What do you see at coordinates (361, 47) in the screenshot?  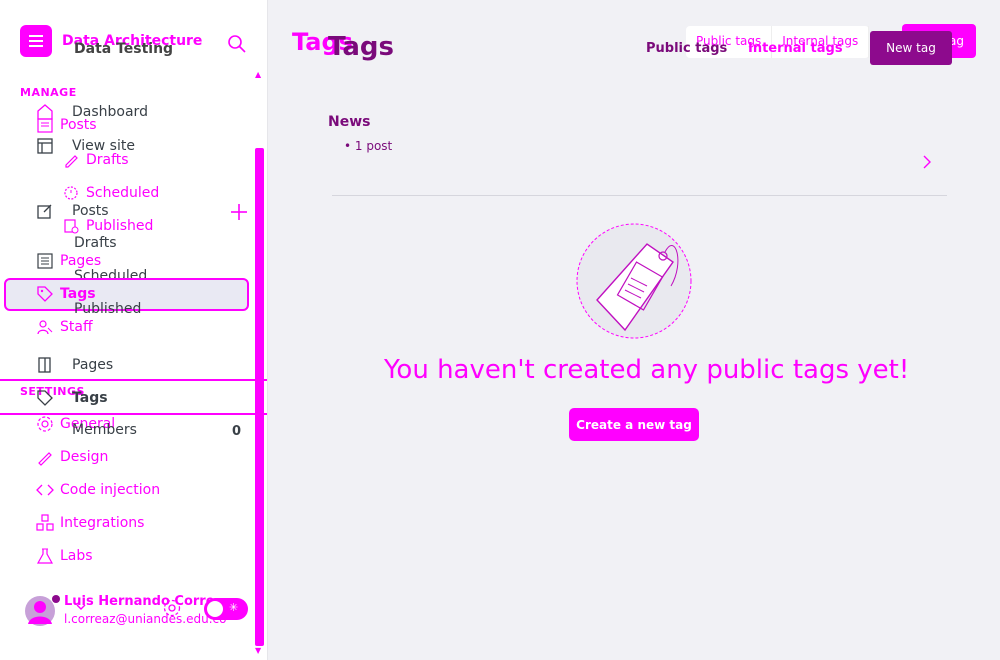 I see `page-title: Tags` at bounding box center [361, 47].